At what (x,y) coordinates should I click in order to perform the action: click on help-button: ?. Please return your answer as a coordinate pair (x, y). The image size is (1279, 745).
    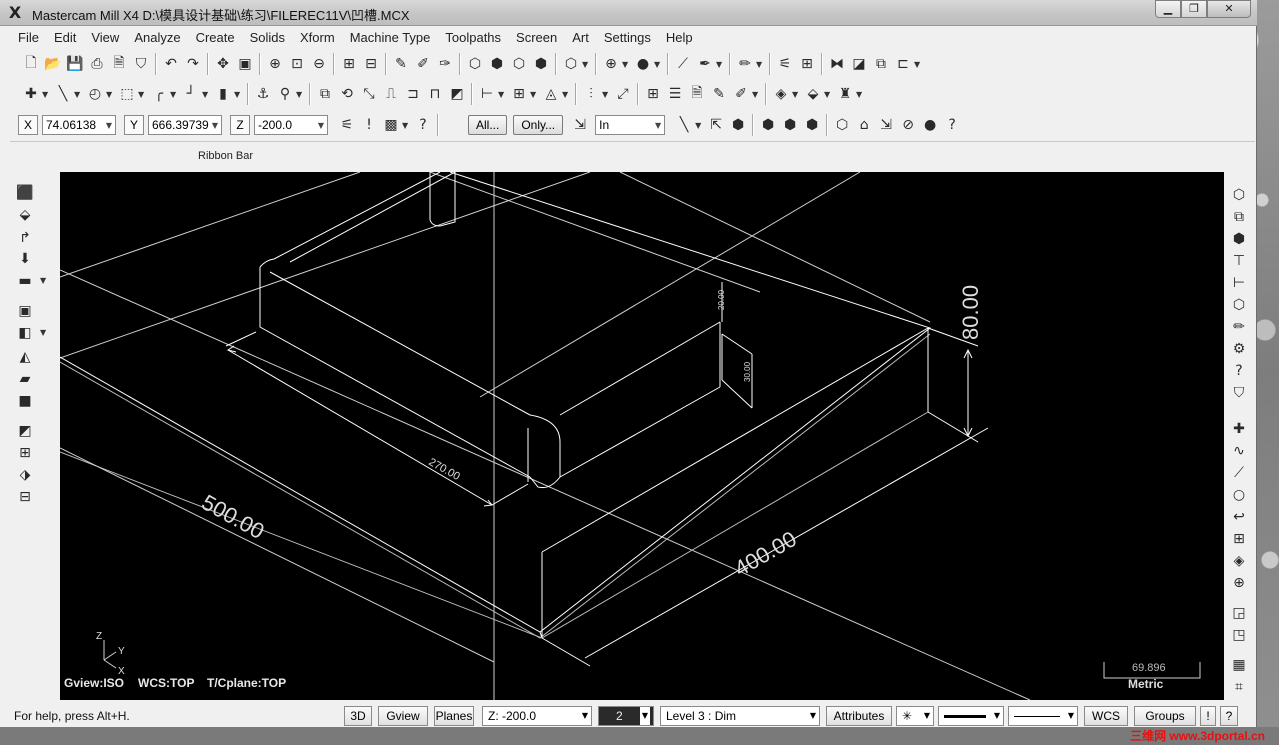
    Looking at the image, I should click on (1229, 716).